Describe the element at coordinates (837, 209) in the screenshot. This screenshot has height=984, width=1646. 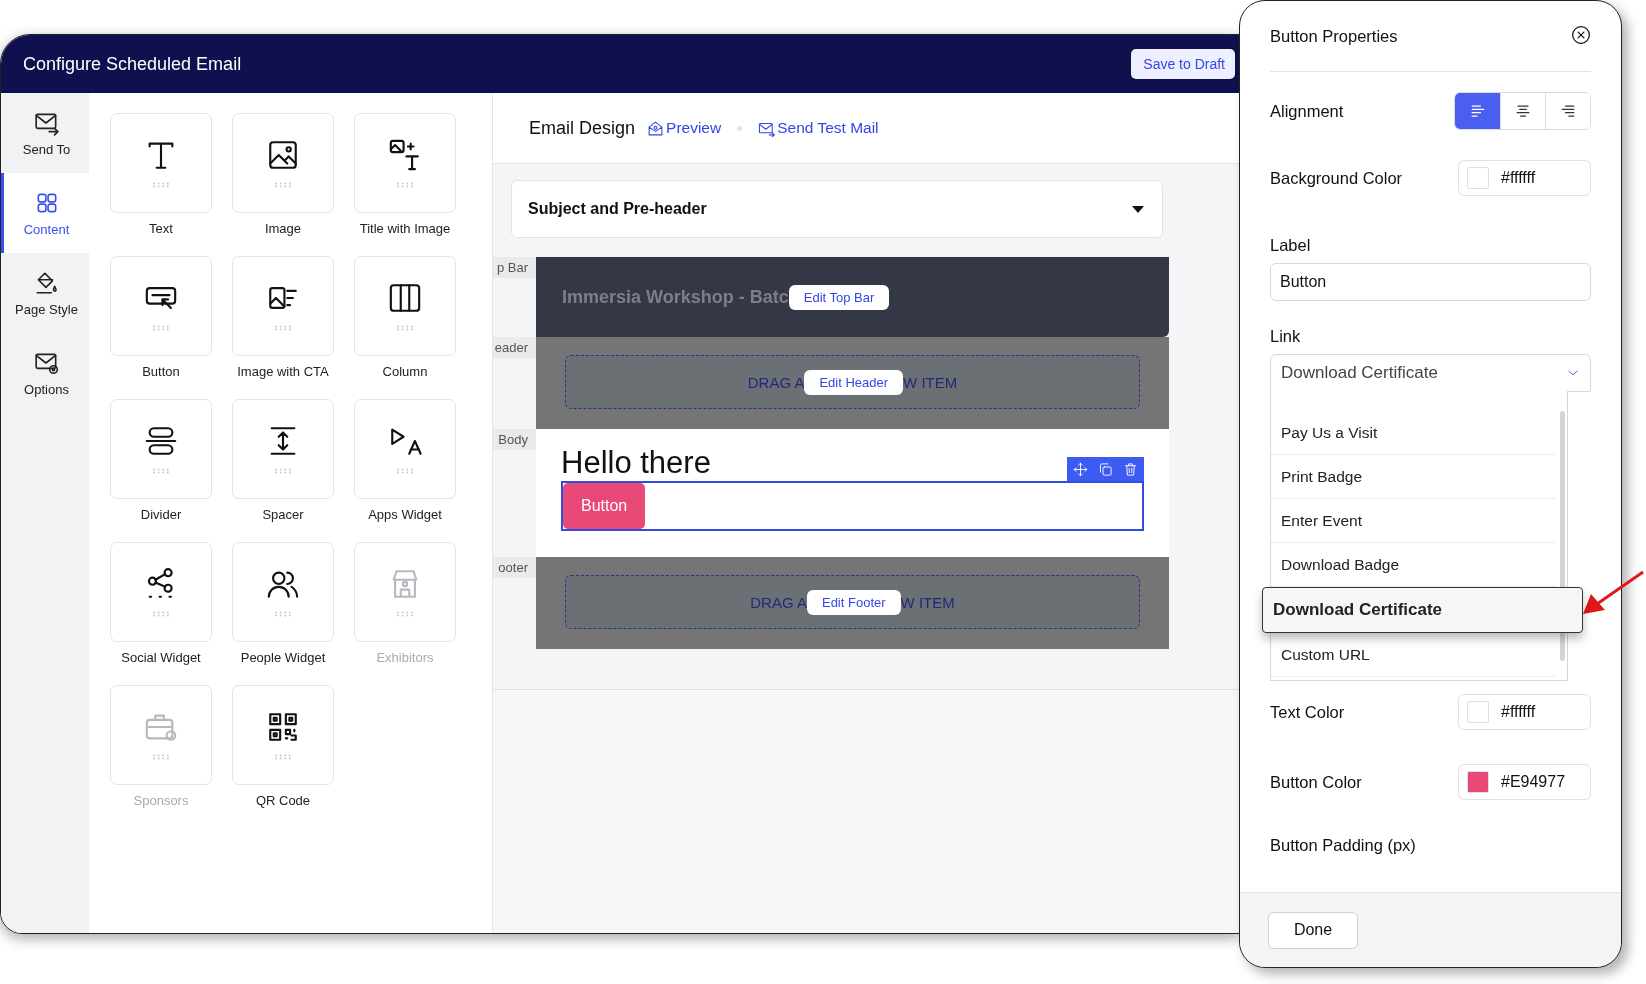
I see `subject-accordion: Subject and Pre-header` at that location.